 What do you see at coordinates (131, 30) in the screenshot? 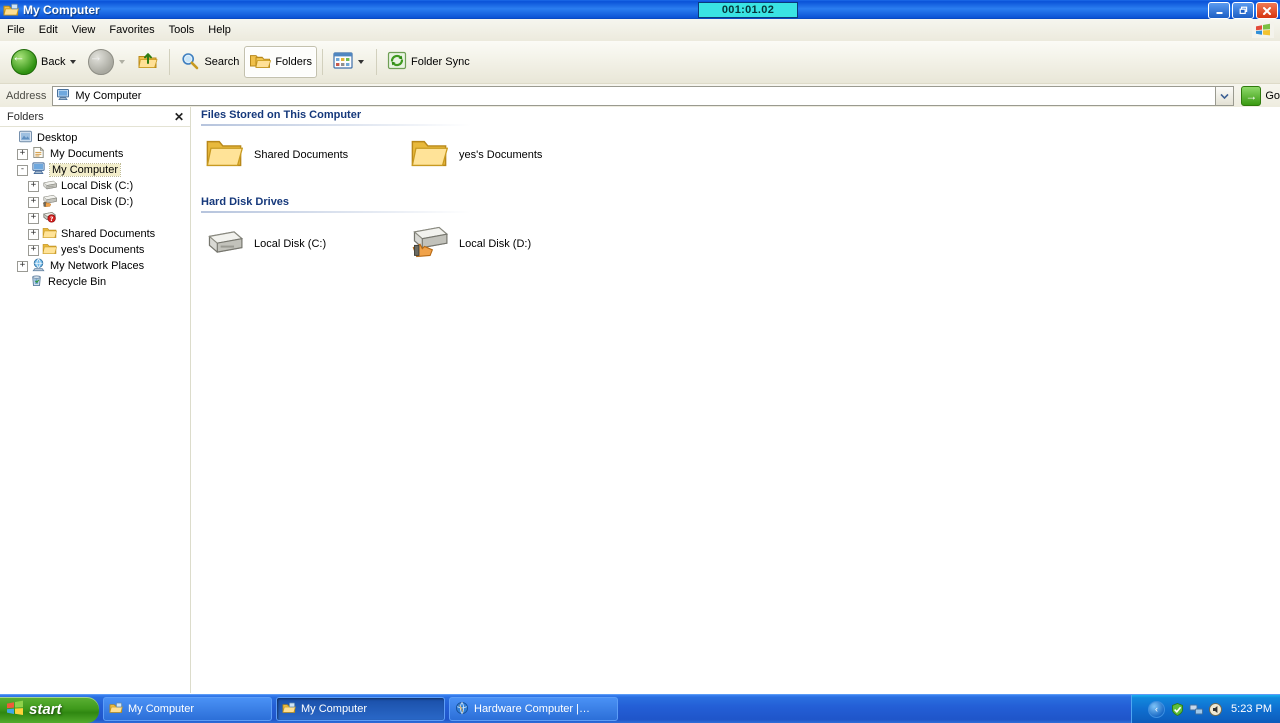
I see `menu-favorites: Favorites` at bounding box center [131, 30].